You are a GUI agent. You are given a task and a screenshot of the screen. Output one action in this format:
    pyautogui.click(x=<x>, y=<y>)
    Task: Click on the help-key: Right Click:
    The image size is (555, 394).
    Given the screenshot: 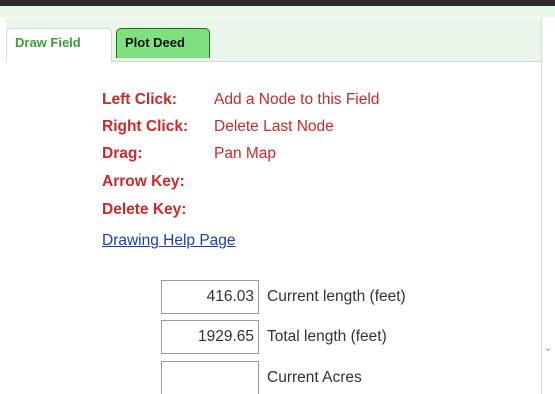 What is the action you would take?
    pyautogui.click(x=145, y=126)
    